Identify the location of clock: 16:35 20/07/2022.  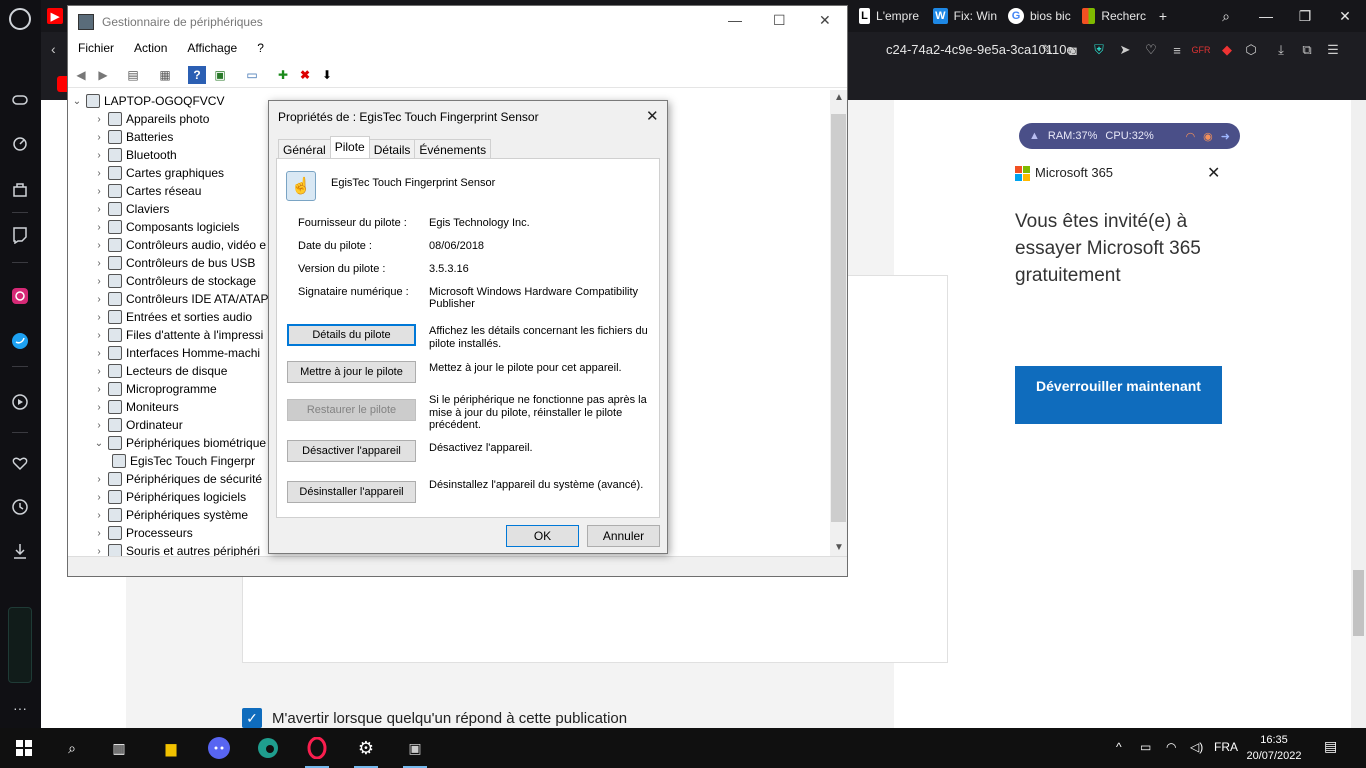
(1274, 748).